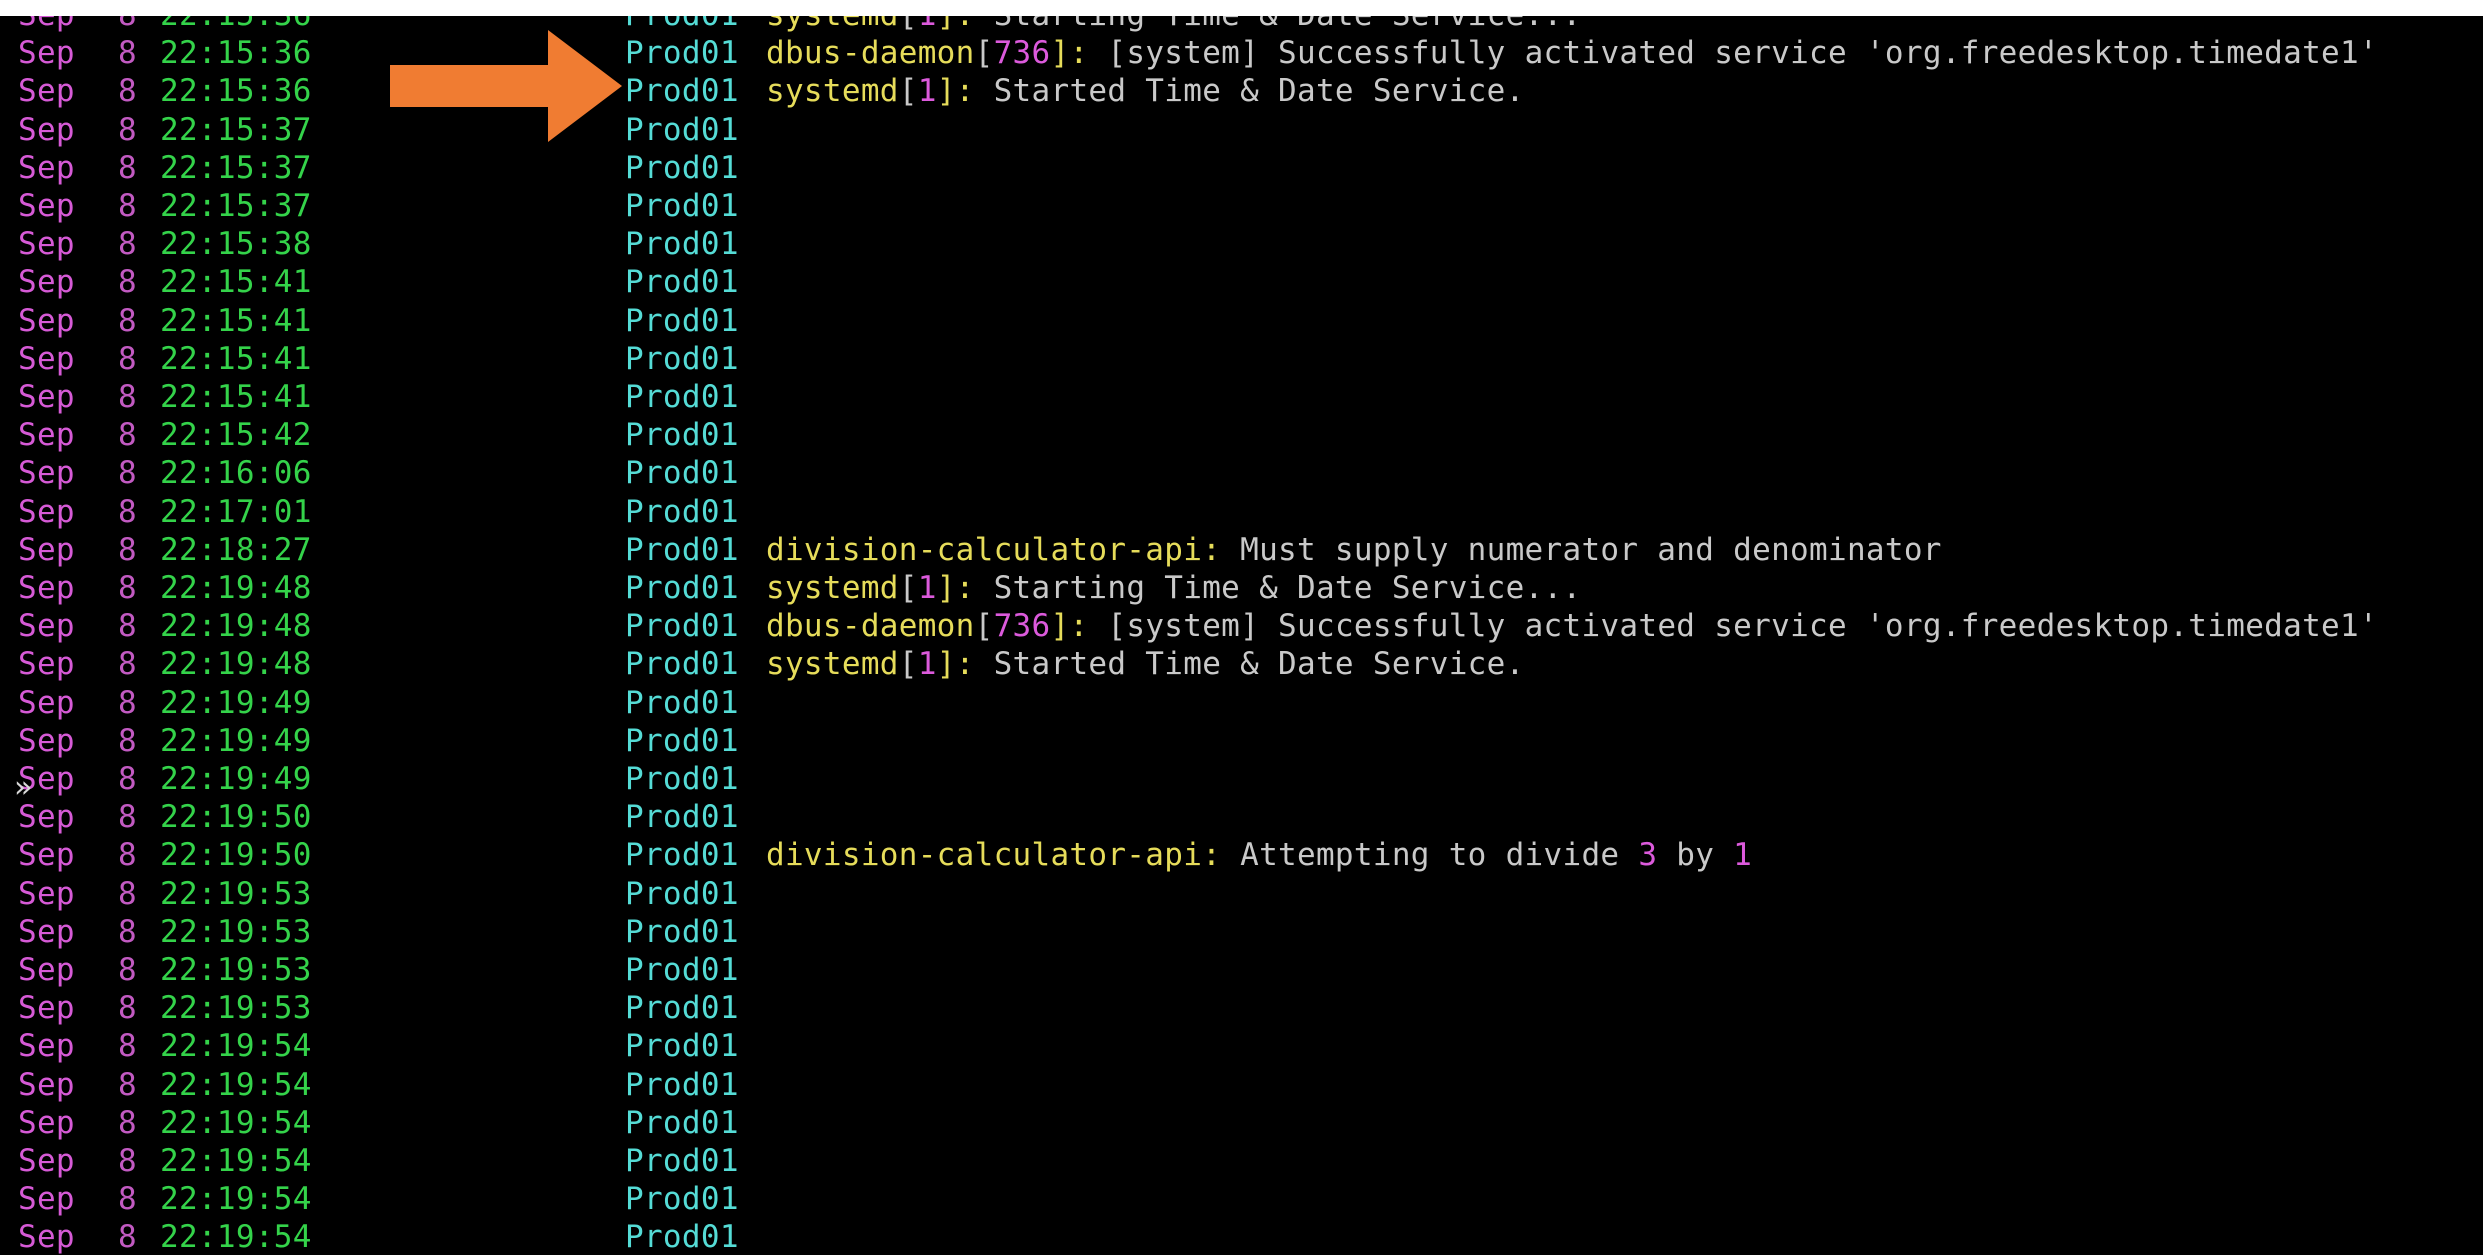 The height and width of the screenshot is (1255, 2483). Describe the element at coordinates (1241, 741) in the screenshot. I see `log-line: Sep 8 22:19:49 Prod01` at that location.